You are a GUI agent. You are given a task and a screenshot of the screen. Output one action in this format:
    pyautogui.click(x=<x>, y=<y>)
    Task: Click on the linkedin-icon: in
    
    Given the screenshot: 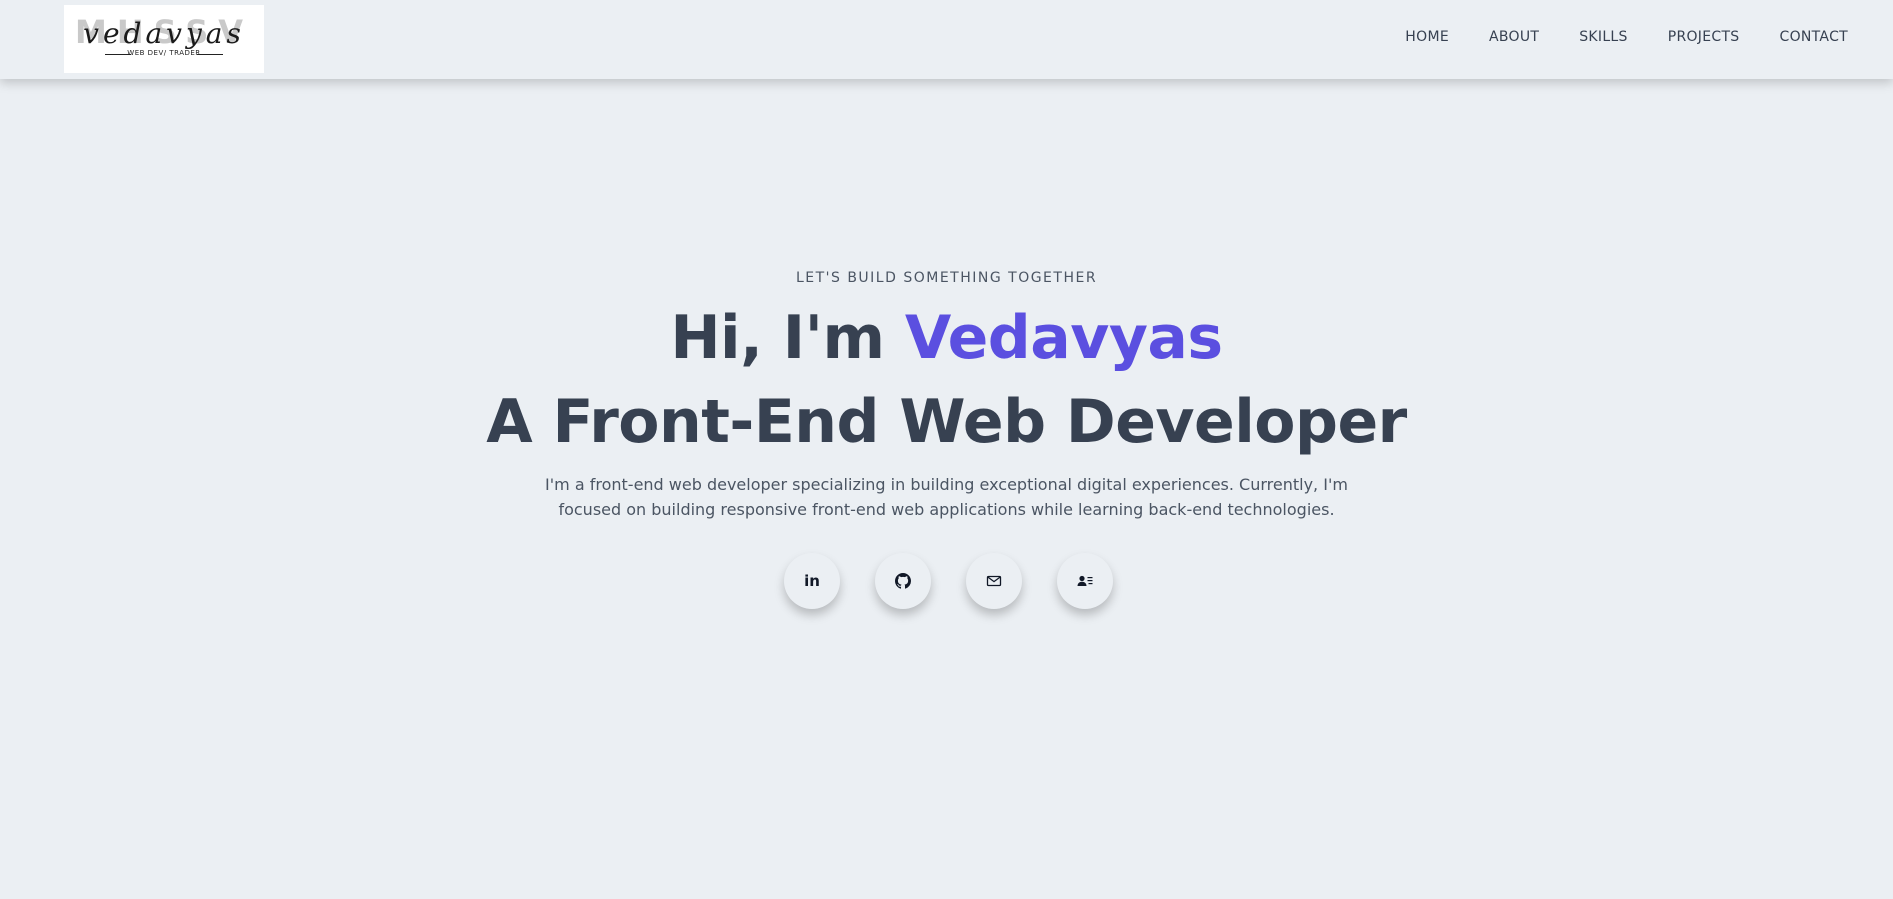 What is the action you would take?
    pyautogui.click(x=812, y=581)
    